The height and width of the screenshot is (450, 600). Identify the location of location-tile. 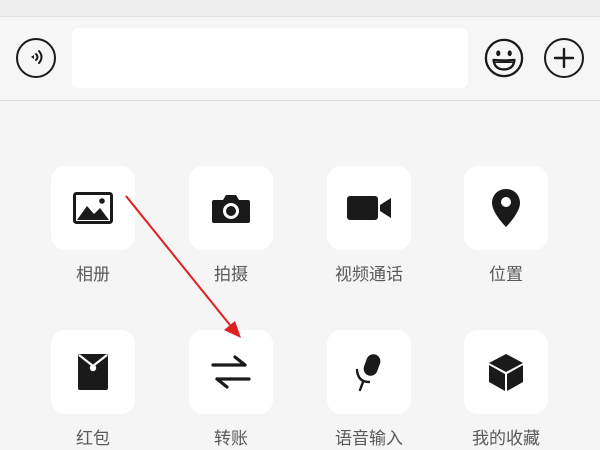
(506, 208).